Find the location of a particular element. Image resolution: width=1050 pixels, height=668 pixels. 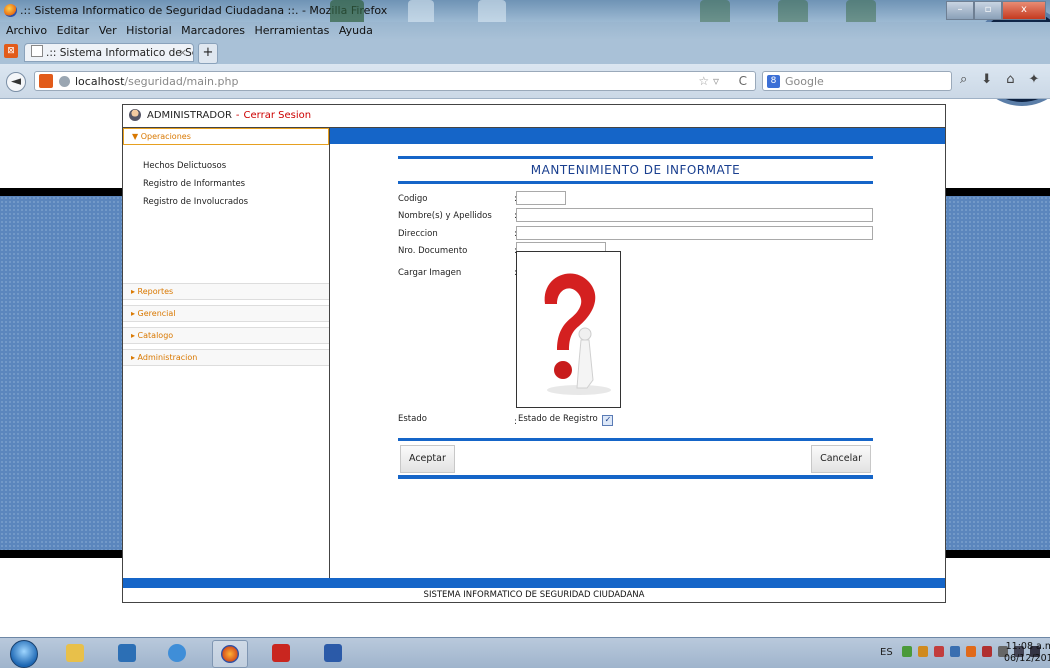

close-button: x is located at coordinates (1024, 10).